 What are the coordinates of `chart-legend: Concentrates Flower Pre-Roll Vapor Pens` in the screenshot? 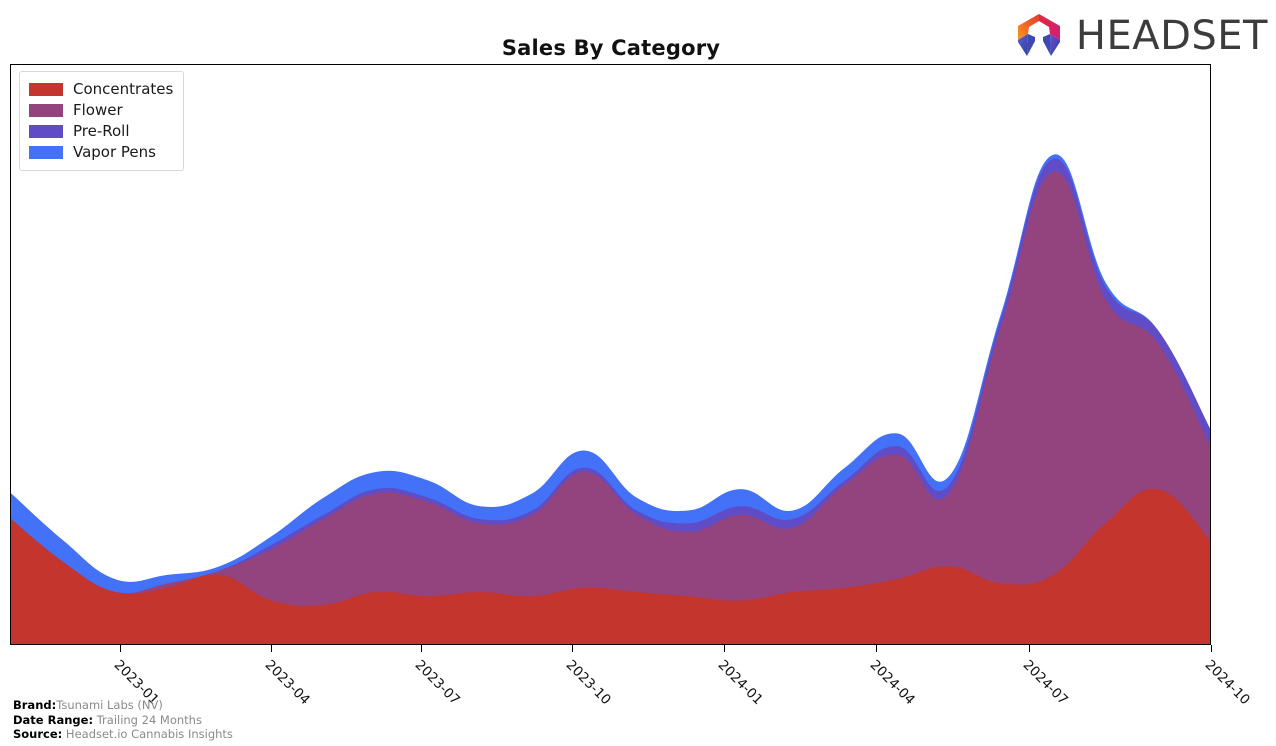 It's located at (102, 121).